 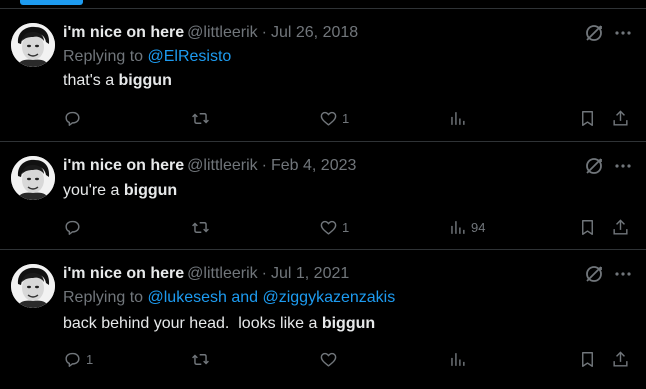 What do you see at coordinates (192, 323) in the screenshot?
I see `tweet-text-plain: back behind your head. looks like a` at bounding box center [192, 323].